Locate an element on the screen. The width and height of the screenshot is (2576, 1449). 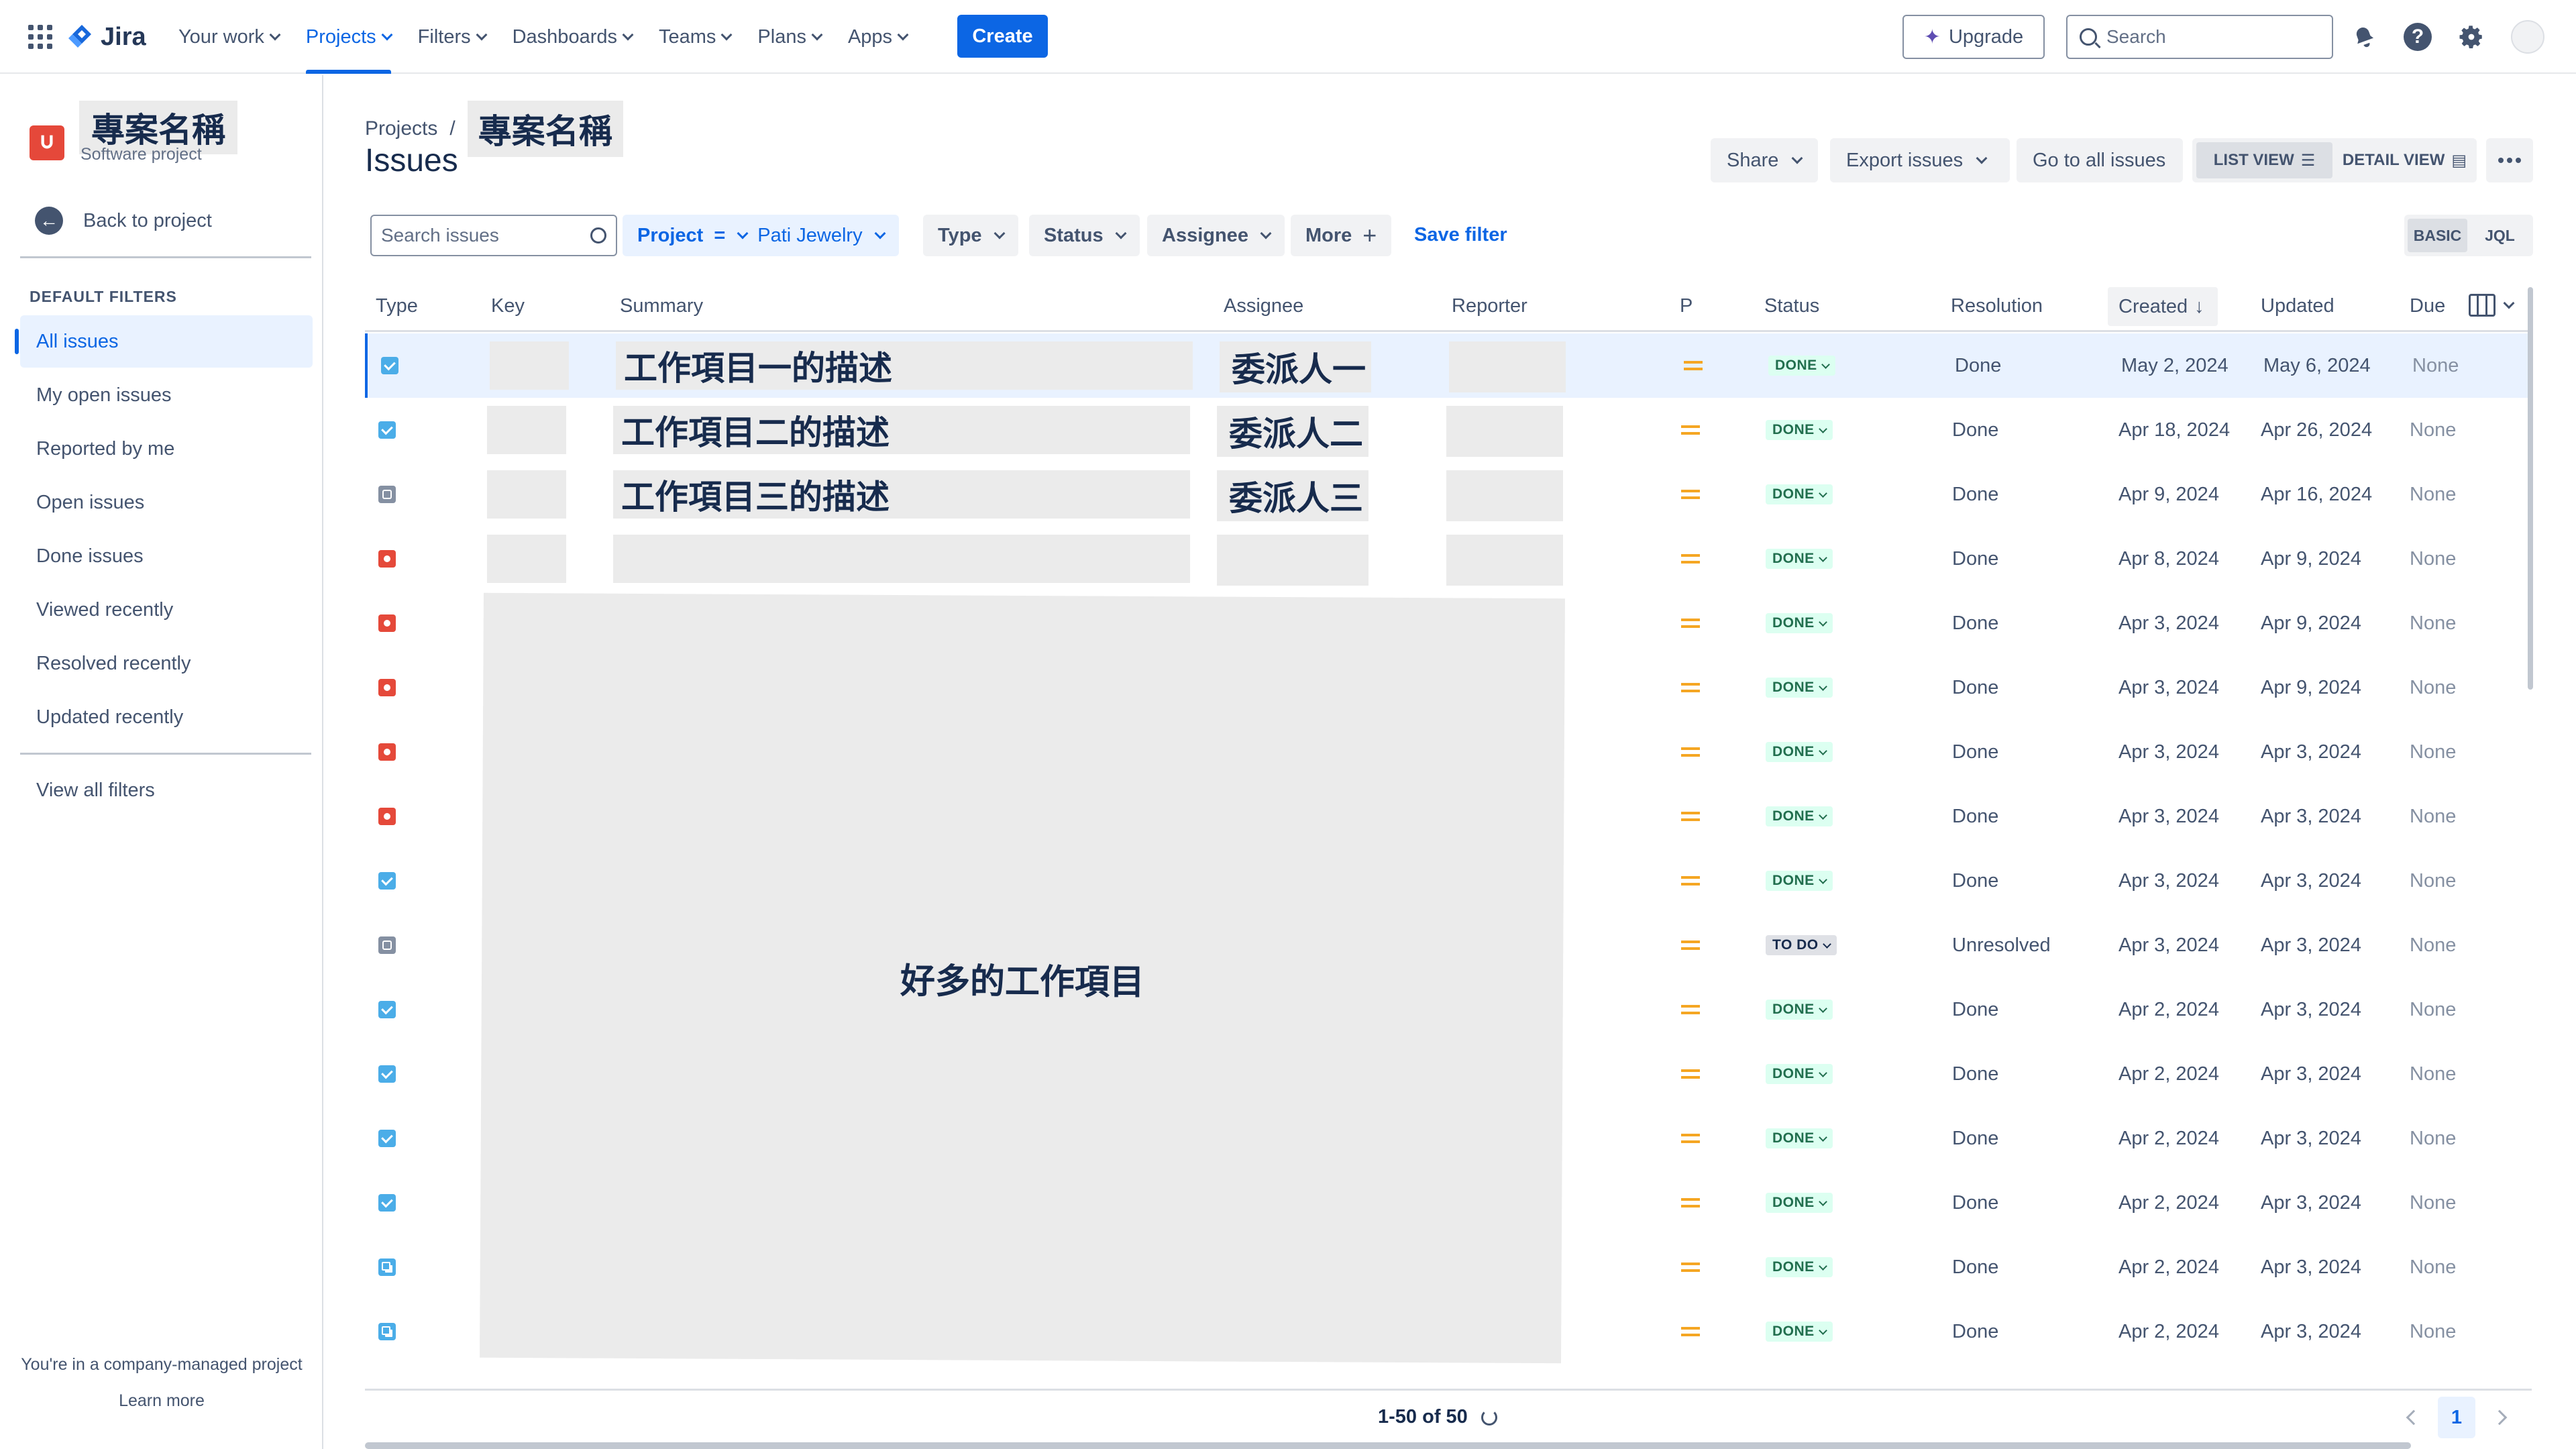
breadcrumb-projects: Projects is located at coordinates (401, 128).